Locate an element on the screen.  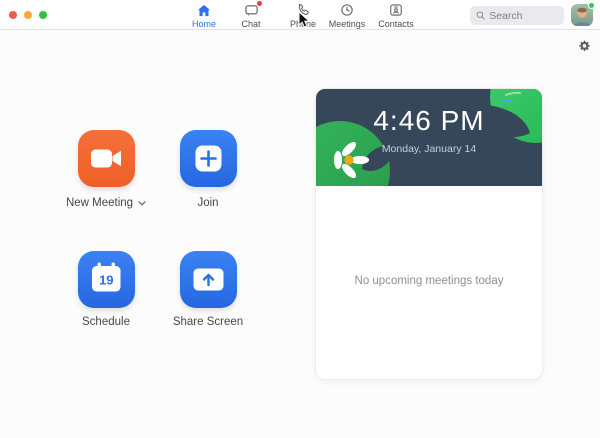
arrow-up-icon is located at coordinates (208, 279).